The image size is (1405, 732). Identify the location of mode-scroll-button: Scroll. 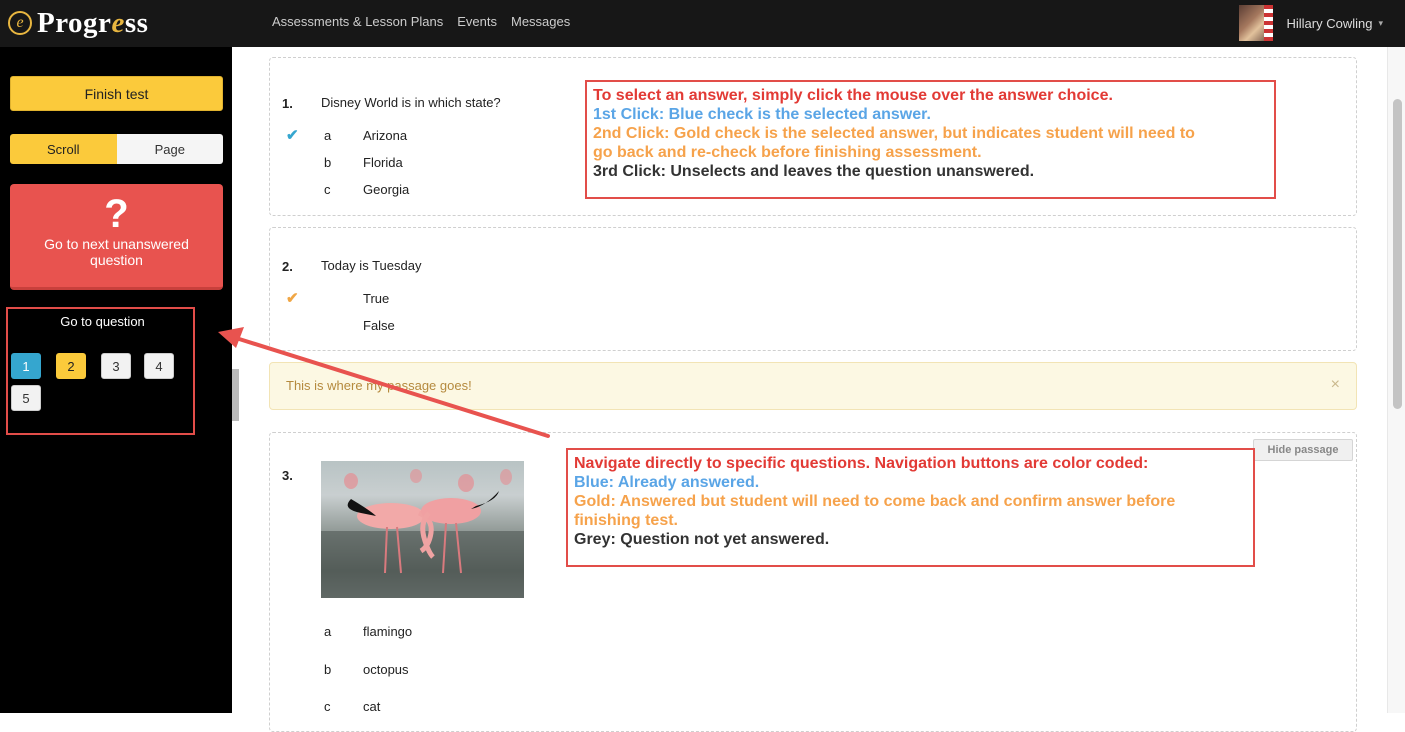
(63, 149).